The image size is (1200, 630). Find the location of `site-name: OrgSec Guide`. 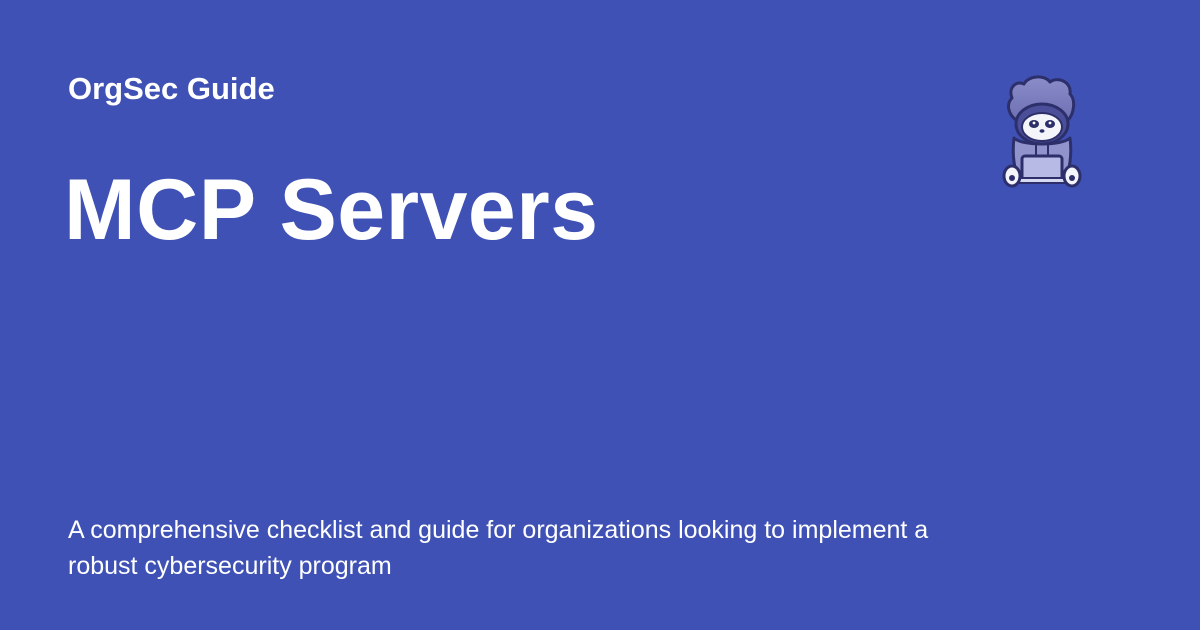

site-name: OrgSec Guide is located at coordinates (171, 88).